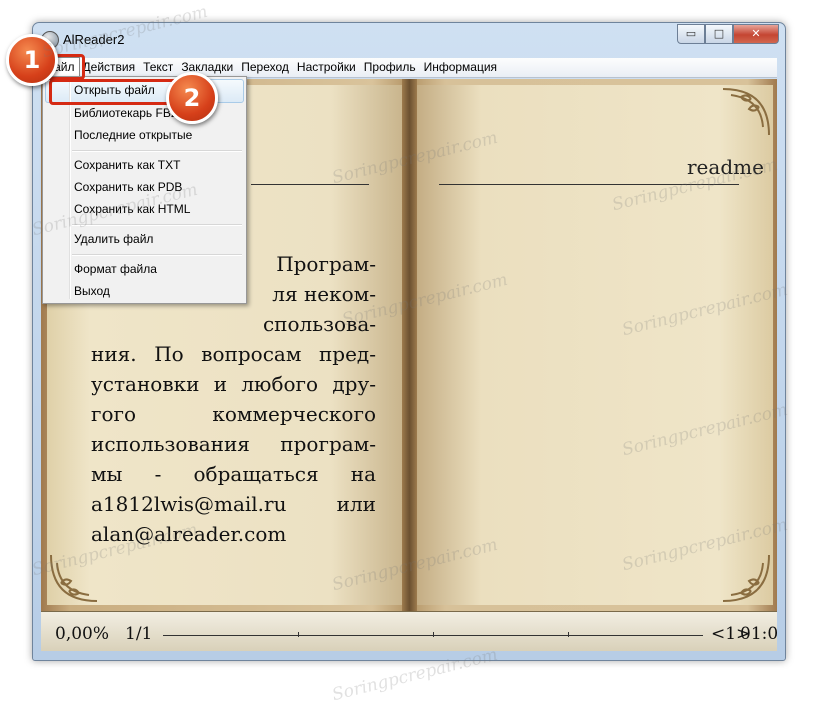  What do you see at coordinates (409, 345) in the screenshot?
I see `book-spine` at bounding box center [409, 345].